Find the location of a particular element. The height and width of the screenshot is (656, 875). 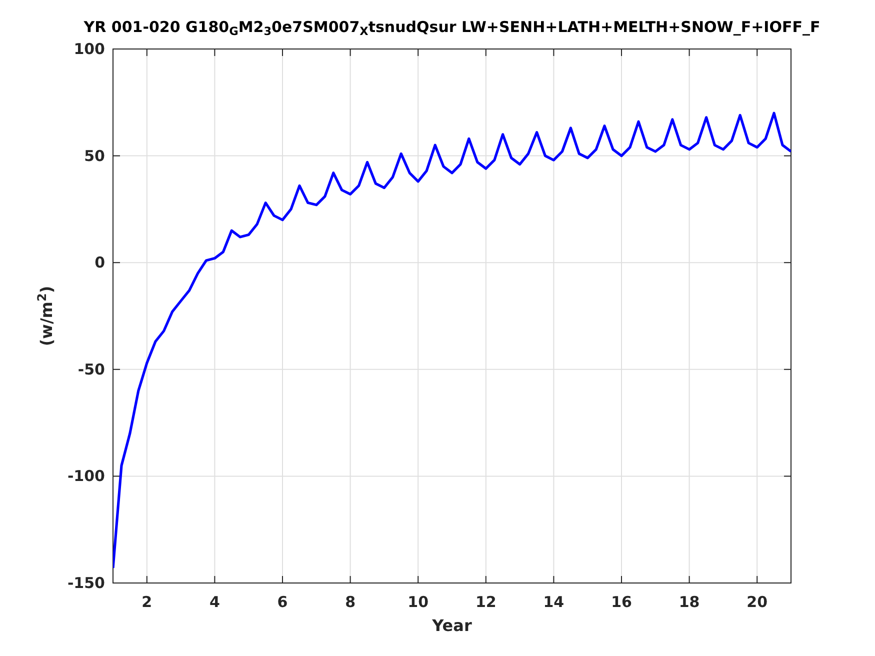

tick-label: 8 is located at coordinates (350, 602).